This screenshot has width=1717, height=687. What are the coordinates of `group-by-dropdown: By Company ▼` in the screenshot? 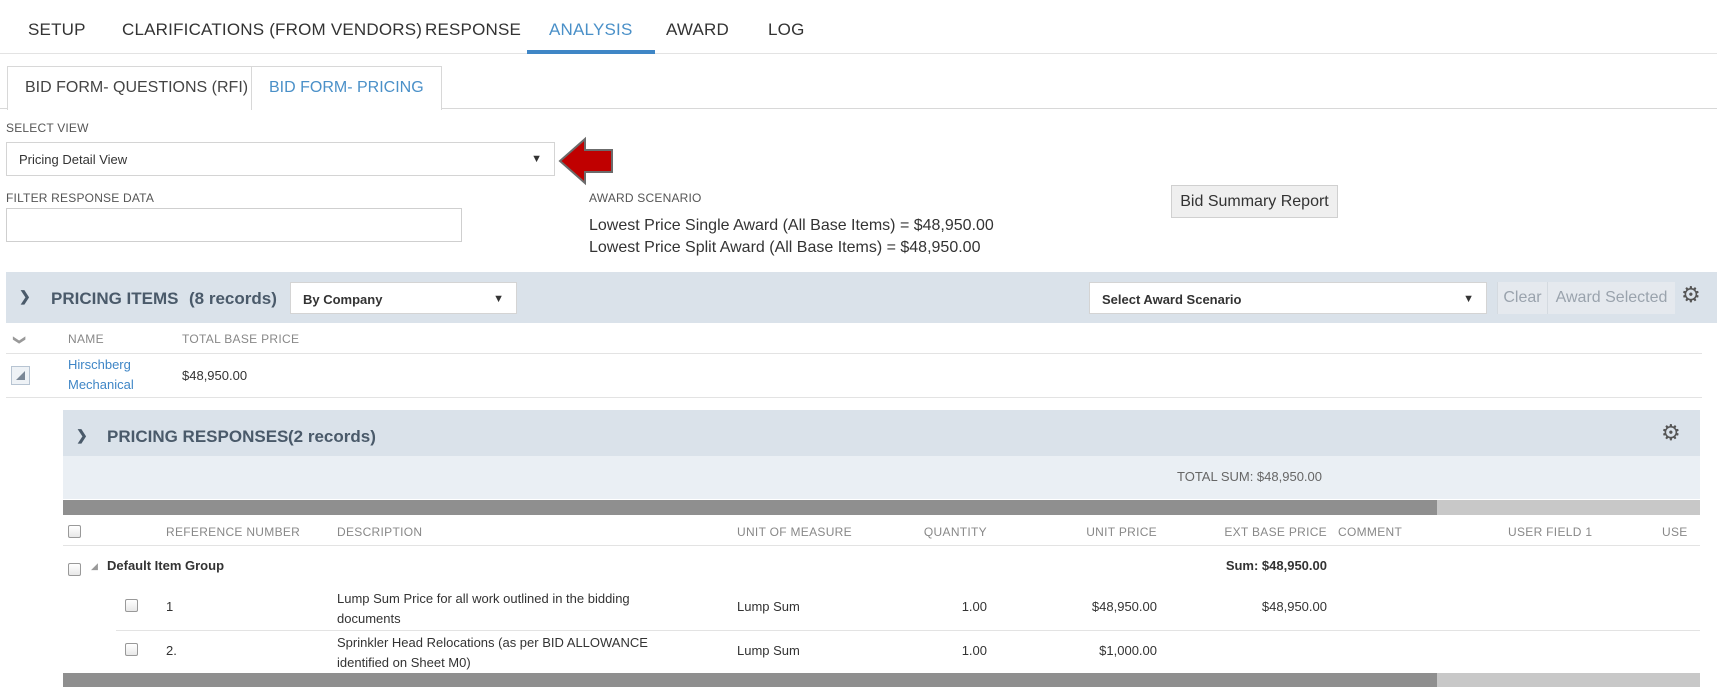 It's located at (403, 298).